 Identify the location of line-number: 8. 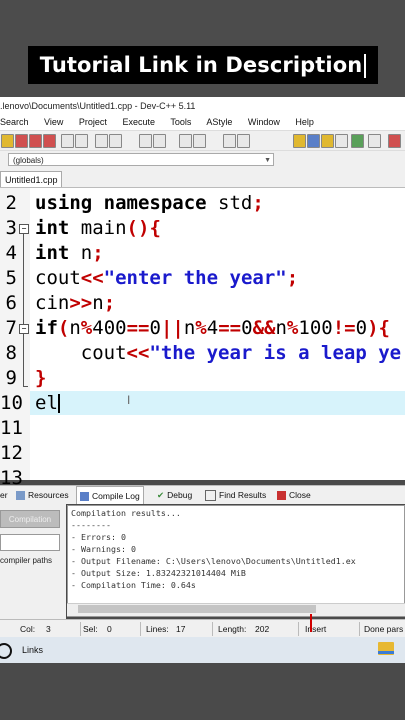
(11, 353).